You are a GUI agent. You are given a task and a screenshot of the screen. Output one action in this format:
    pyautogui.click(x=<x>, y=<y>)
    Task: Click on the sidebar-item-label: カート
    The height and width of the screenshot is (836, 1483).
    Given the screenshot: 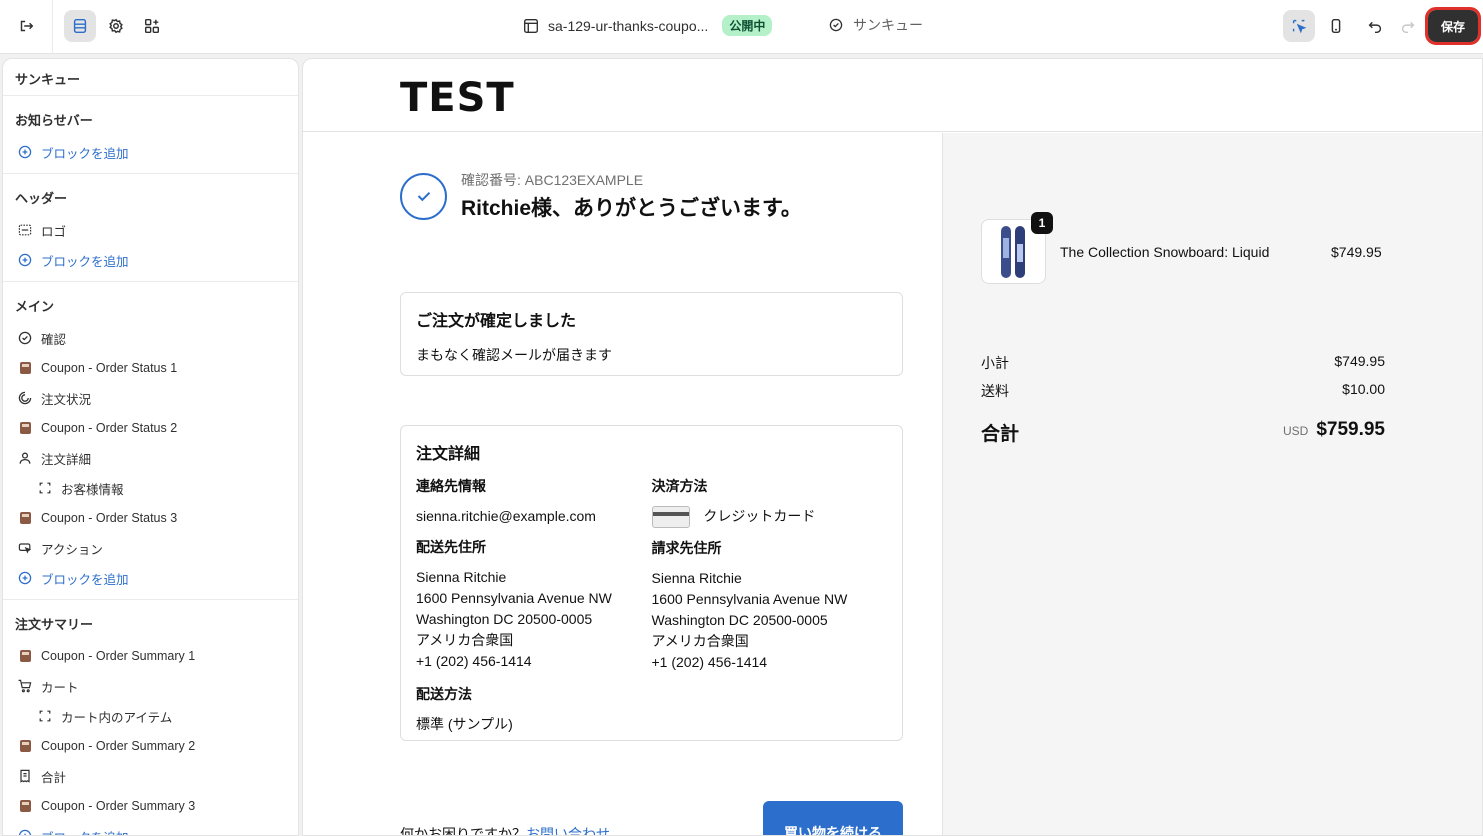 What is the action you would take?
    pyautogui.click(x=60, y=687)
    